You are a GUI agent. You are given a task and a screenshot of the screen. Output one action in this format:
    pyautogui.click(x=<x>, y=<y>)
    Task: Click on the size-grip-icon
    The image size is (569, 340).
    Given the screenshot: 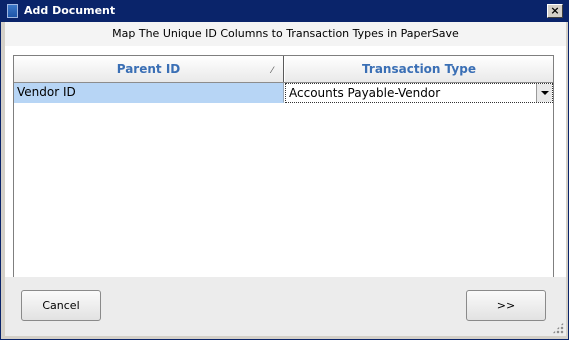 What is the action you would take?
    pyautogui.click(x=558, y=328)
    